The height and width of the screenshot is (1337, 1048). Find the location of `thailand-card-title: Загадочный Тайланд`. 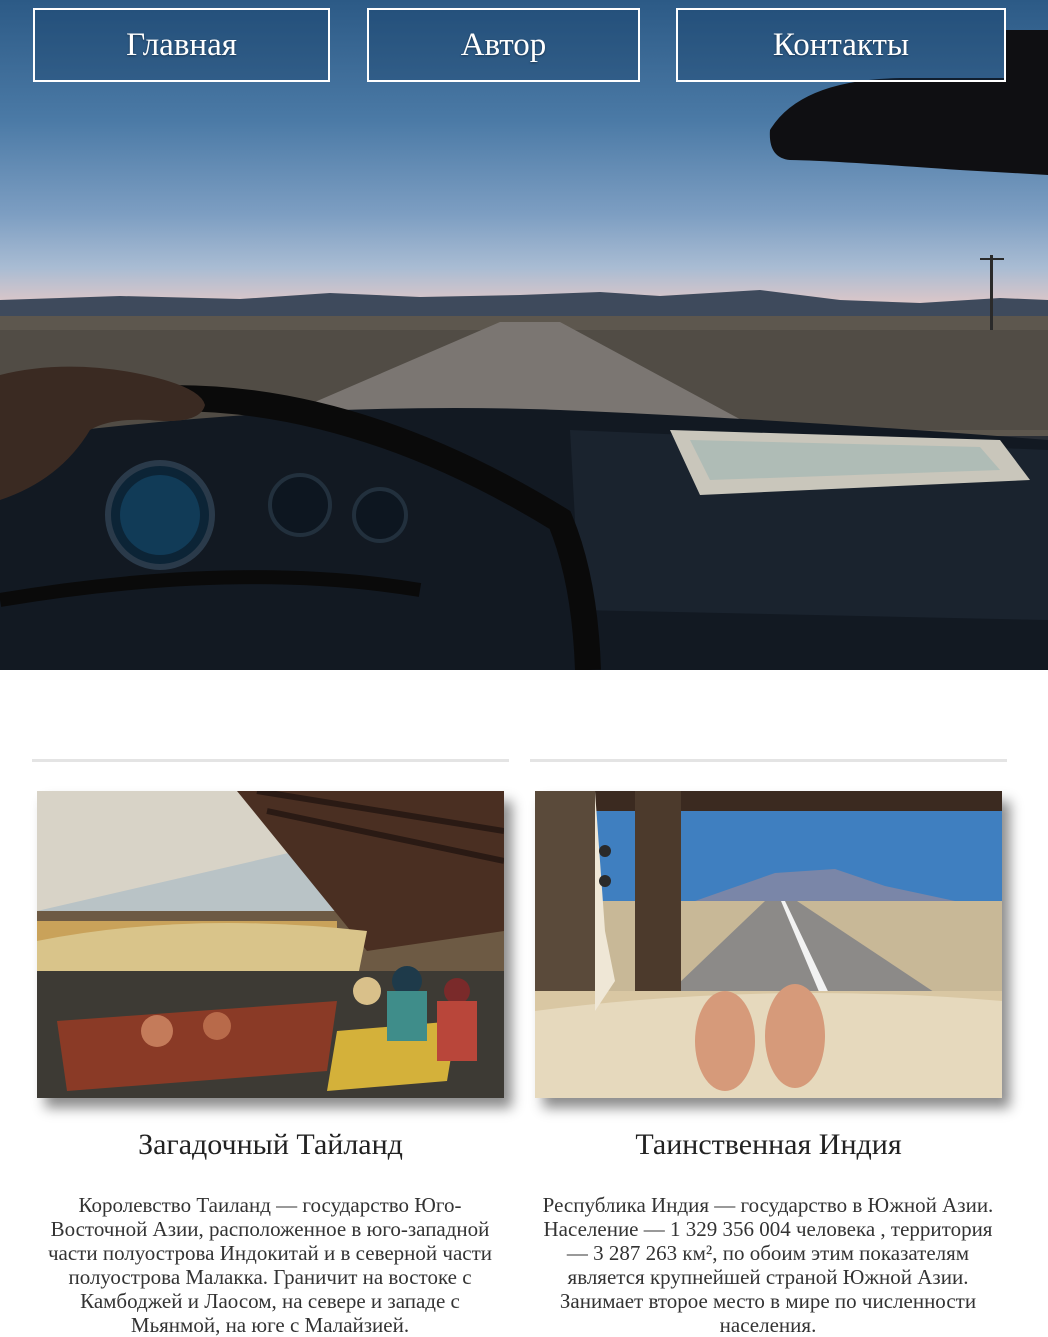

thailand-card-title: Загадочный Тайланд is located at coordinates (270, 1144).